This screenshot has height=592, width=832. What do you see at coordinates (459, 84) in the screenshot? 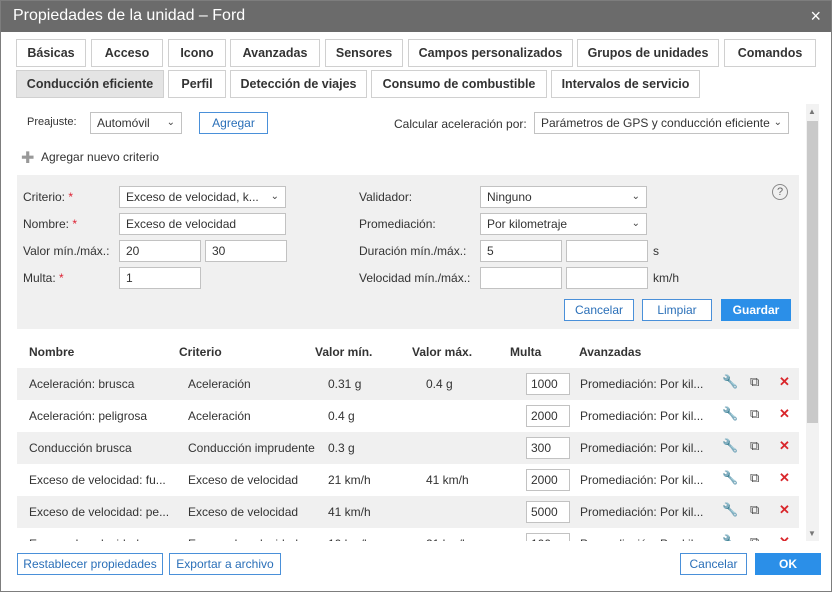
I see `tab-consumo-de-combustible: Consumo de combustible` at bounding box center [459, 84].